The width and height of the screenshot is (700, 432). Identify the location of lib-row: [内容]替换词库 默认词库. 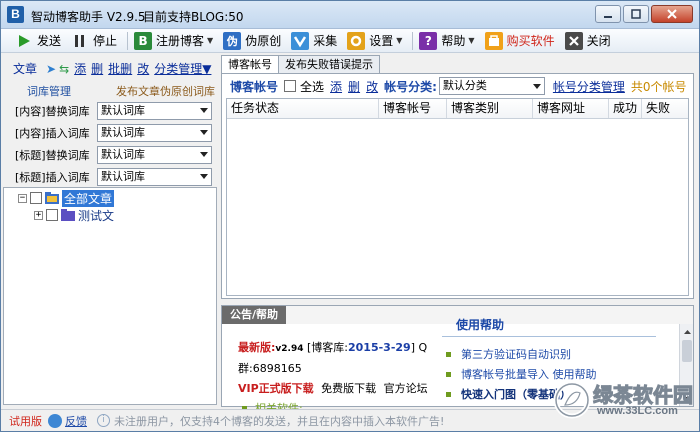
(115, 110).